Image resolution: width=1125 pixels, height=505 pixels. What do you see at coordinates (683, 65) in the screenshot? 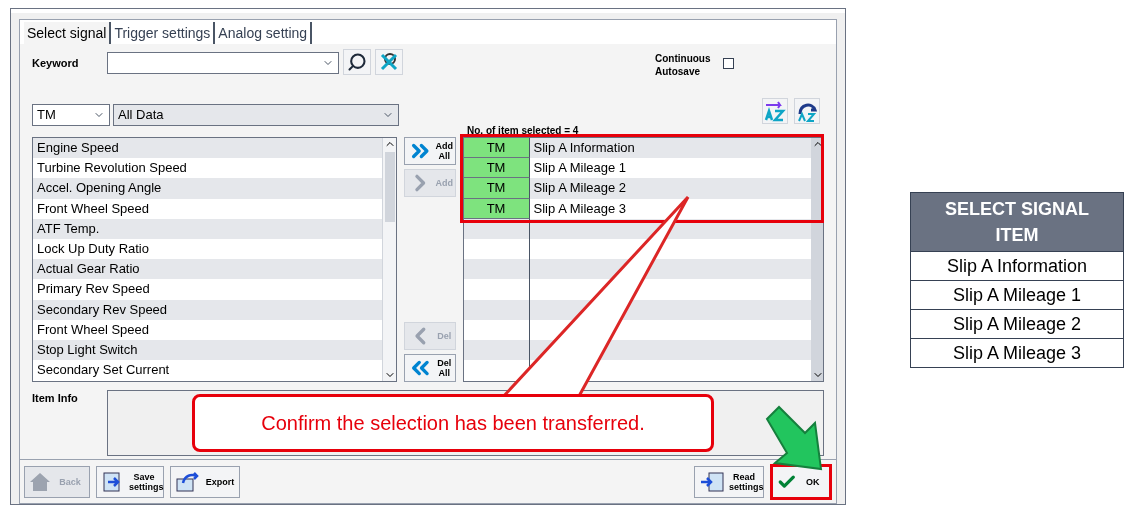
I see `checkbox-label: Continuous Autosave` at bounding box center [683, 65].